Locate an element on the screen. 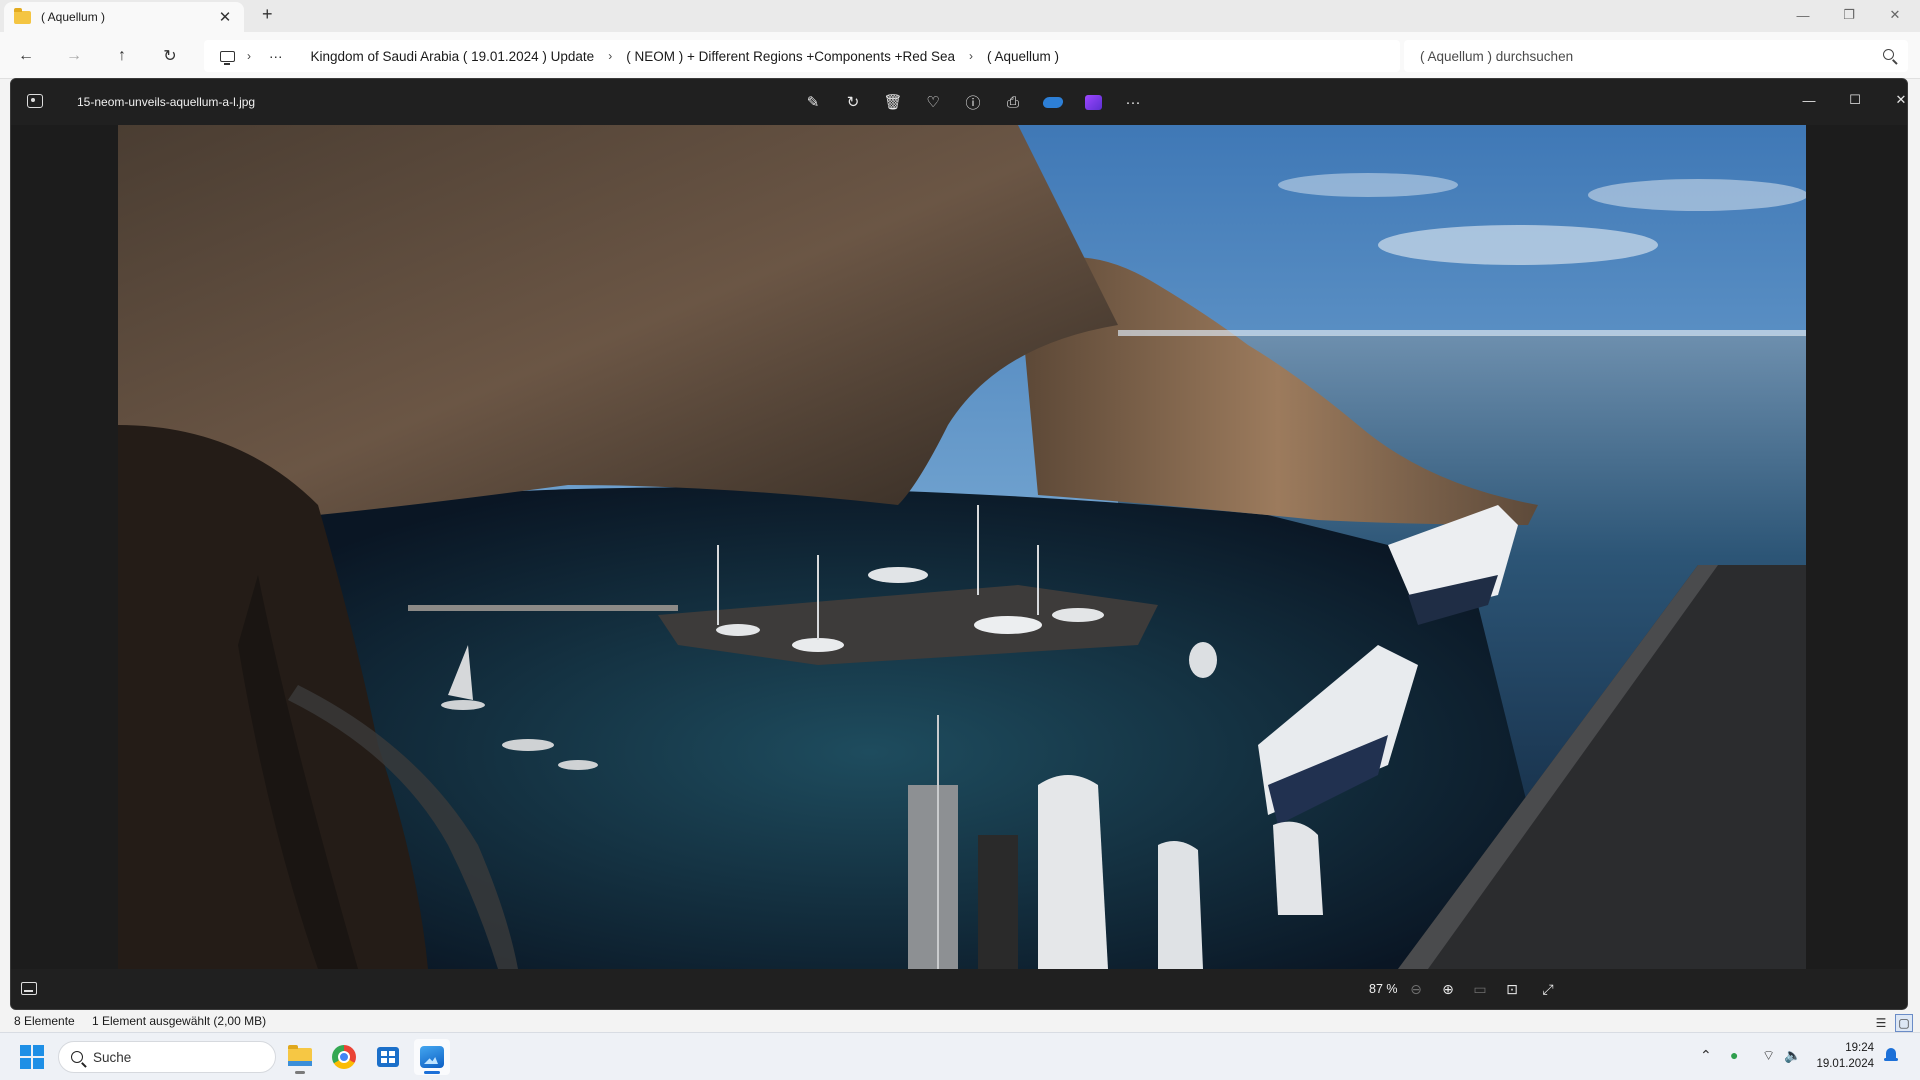 The width and height of the screenshot is (1920, 1080). file-info-icon: ⓘ is located at coordinates (973, 102).